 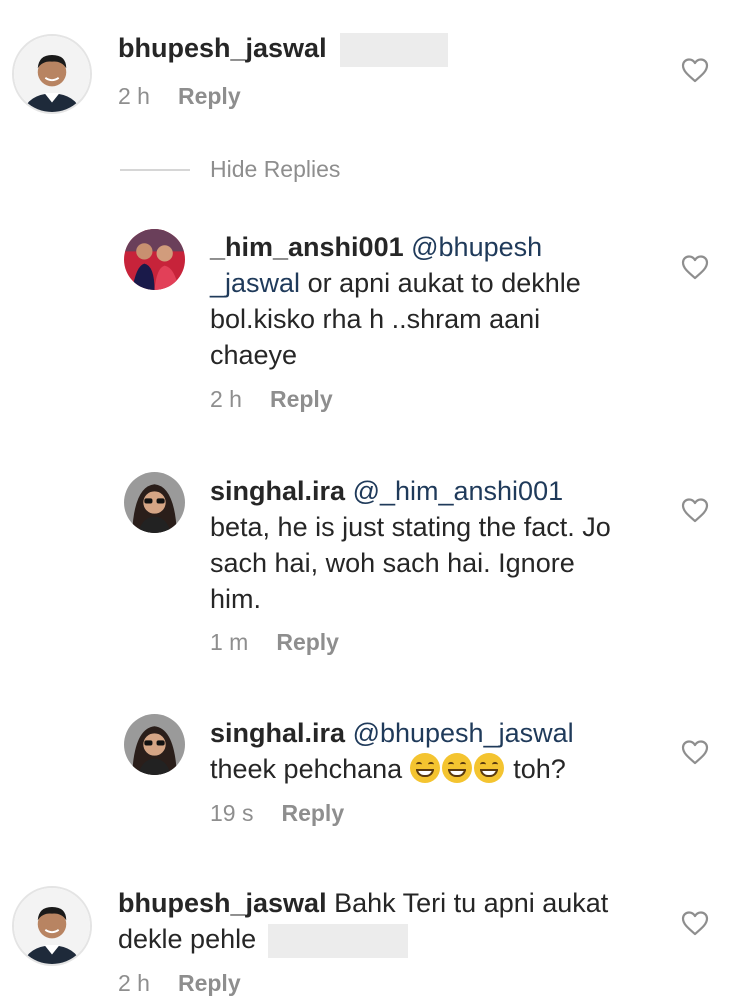 What do you see at coordinates (134, 96) in the screenshot?
I see `comment-1-time: 2 h` at bounding box center [134, 96].